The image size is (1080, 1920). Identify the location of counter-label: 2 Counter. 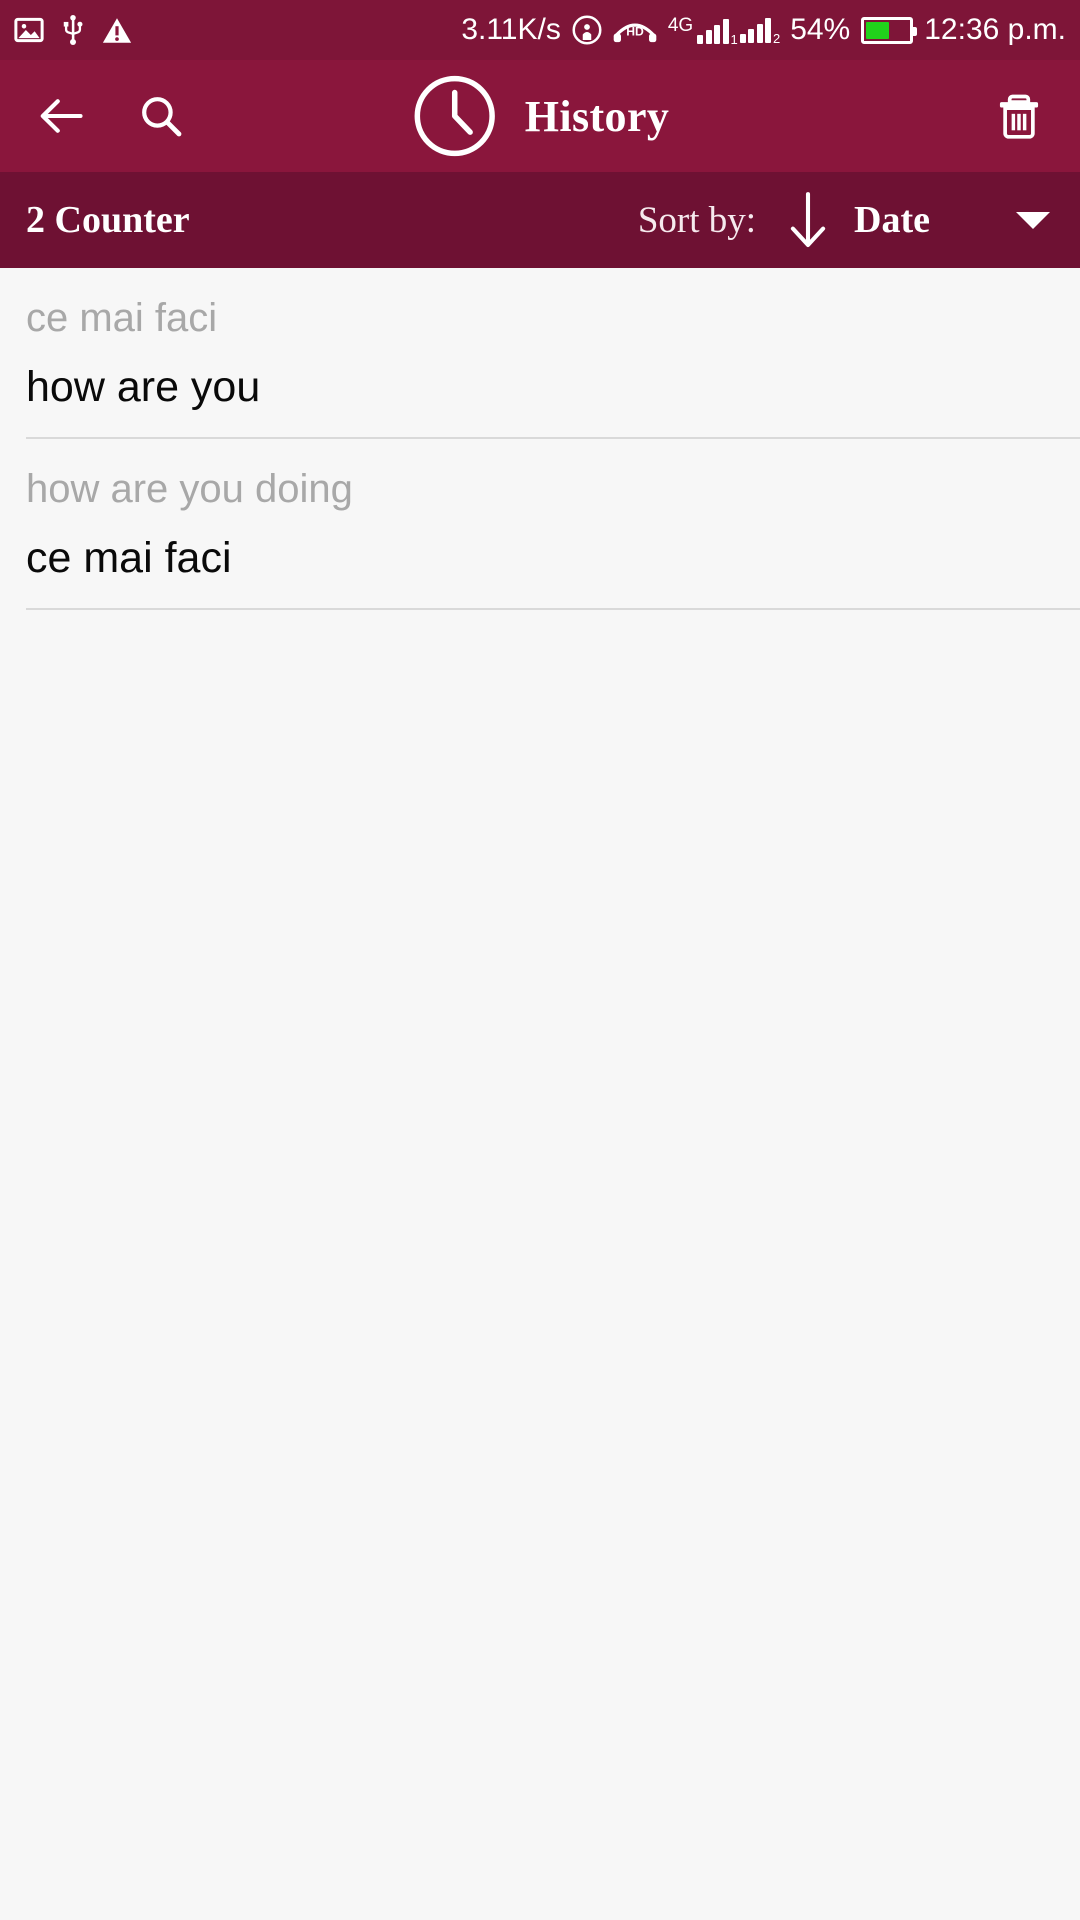
(108, 220).